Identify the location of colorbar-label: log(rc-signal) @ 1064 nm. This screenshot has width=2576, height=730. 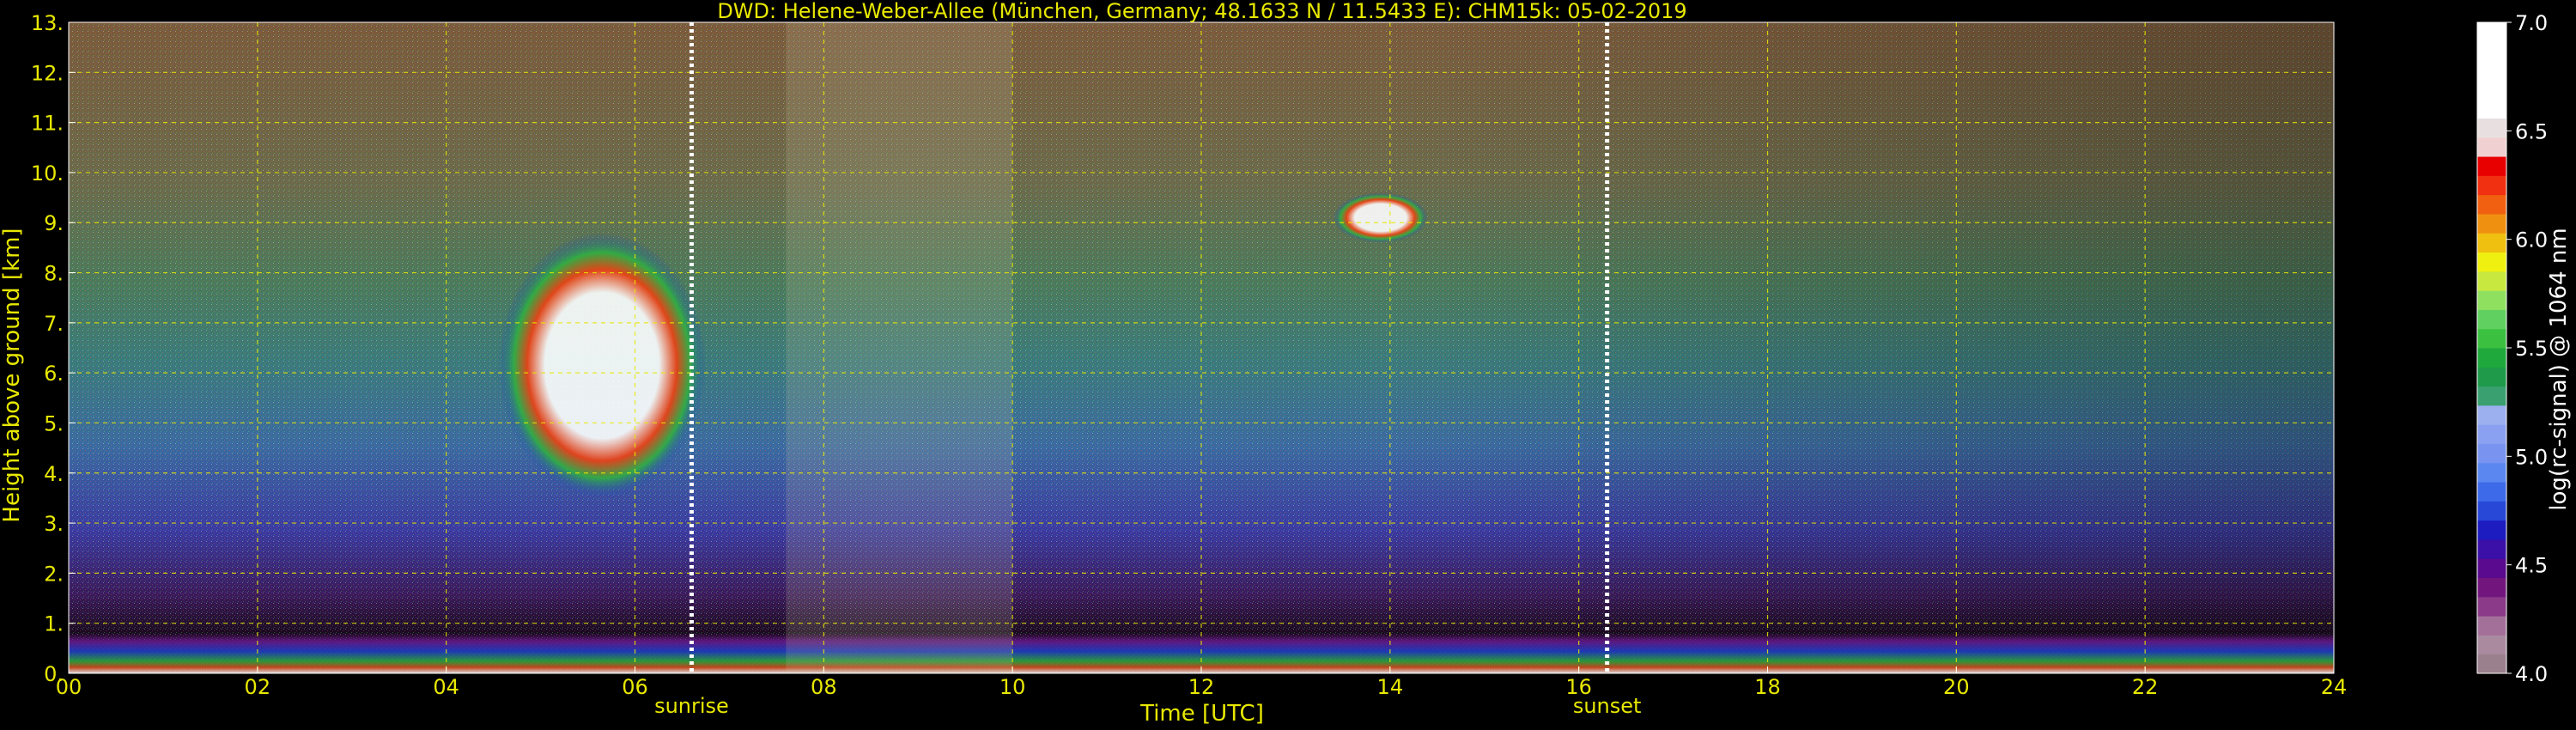
(2559, 369).